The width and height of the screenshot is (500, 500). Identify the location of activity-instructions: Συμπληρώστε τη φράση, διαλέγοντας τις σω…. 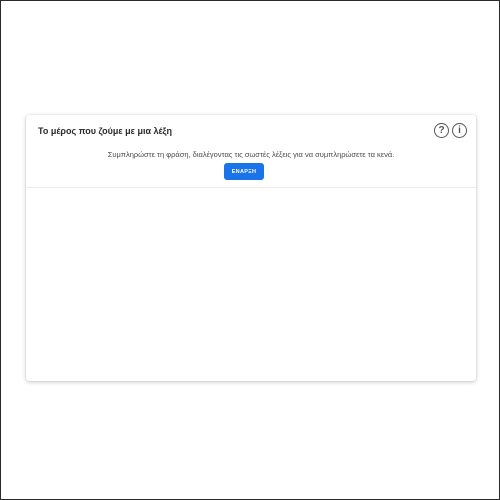
(251, 154).